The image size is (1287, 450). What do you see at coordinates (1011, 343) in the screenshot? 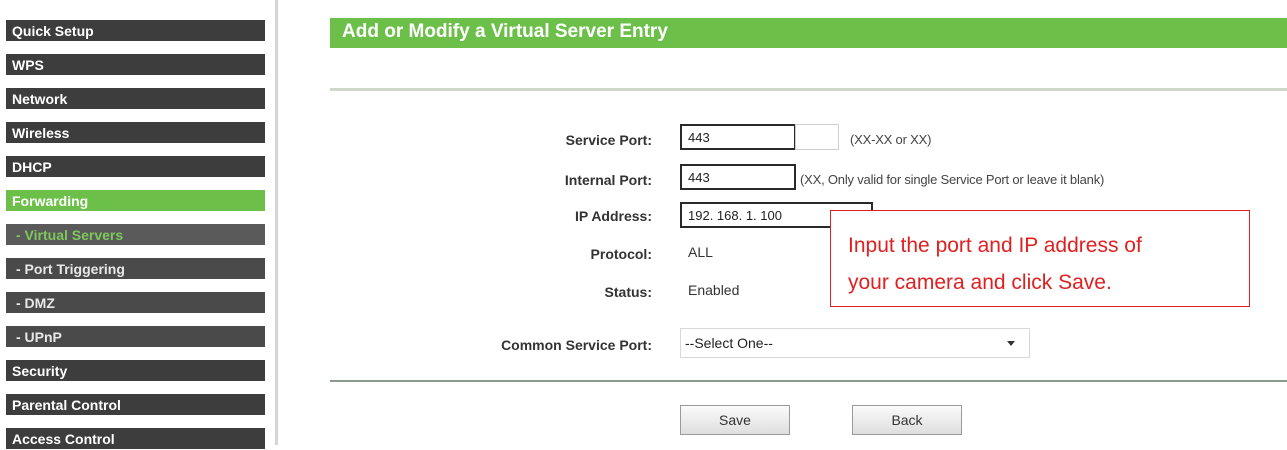
I see `chevron-down-icon` at bounding box center [1011, 343].